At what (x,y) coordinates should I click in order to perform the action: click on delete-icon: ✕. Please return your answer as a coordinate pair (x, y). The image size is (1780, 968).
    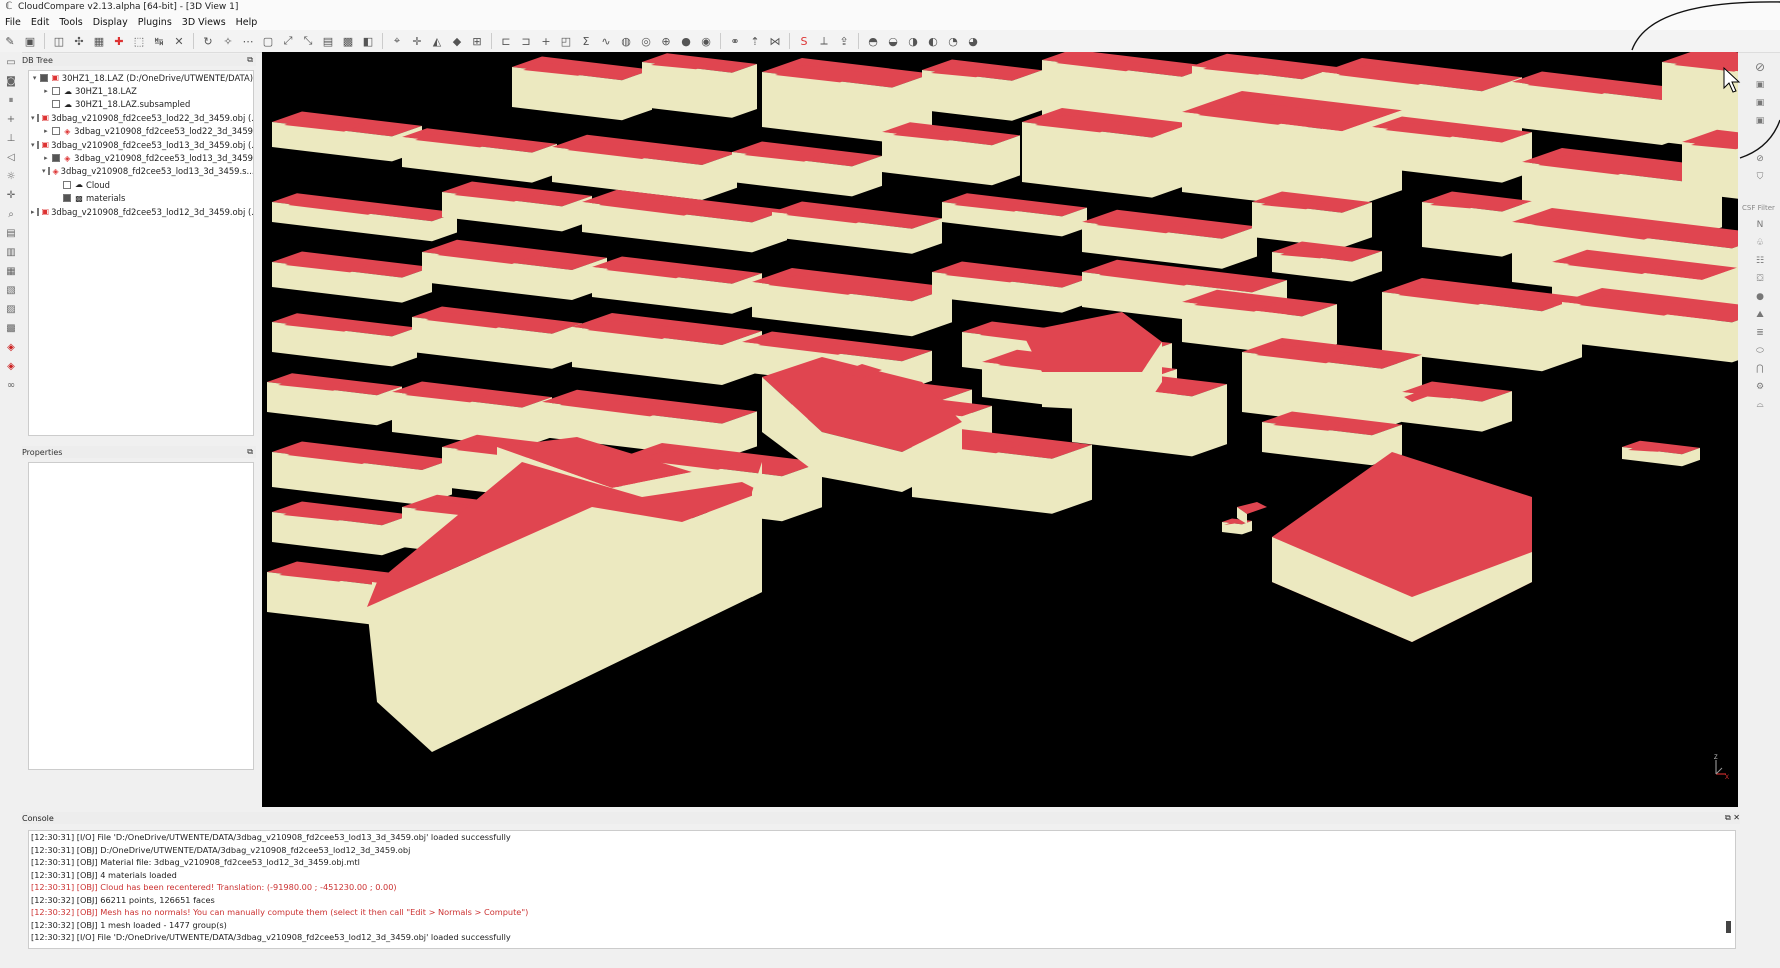
    Looking at the image, I should click on (179, 41).